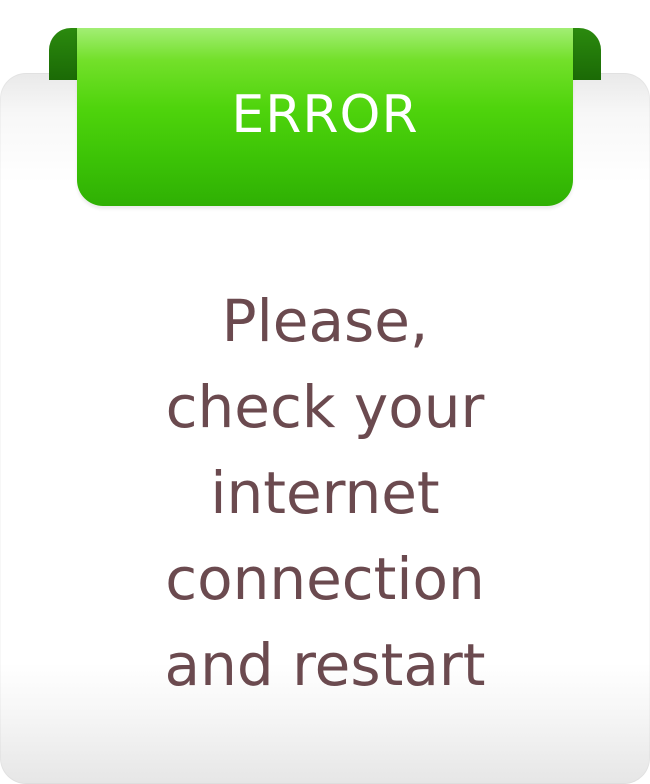  I want to click on error-message-line: connection, so click(325, 579).